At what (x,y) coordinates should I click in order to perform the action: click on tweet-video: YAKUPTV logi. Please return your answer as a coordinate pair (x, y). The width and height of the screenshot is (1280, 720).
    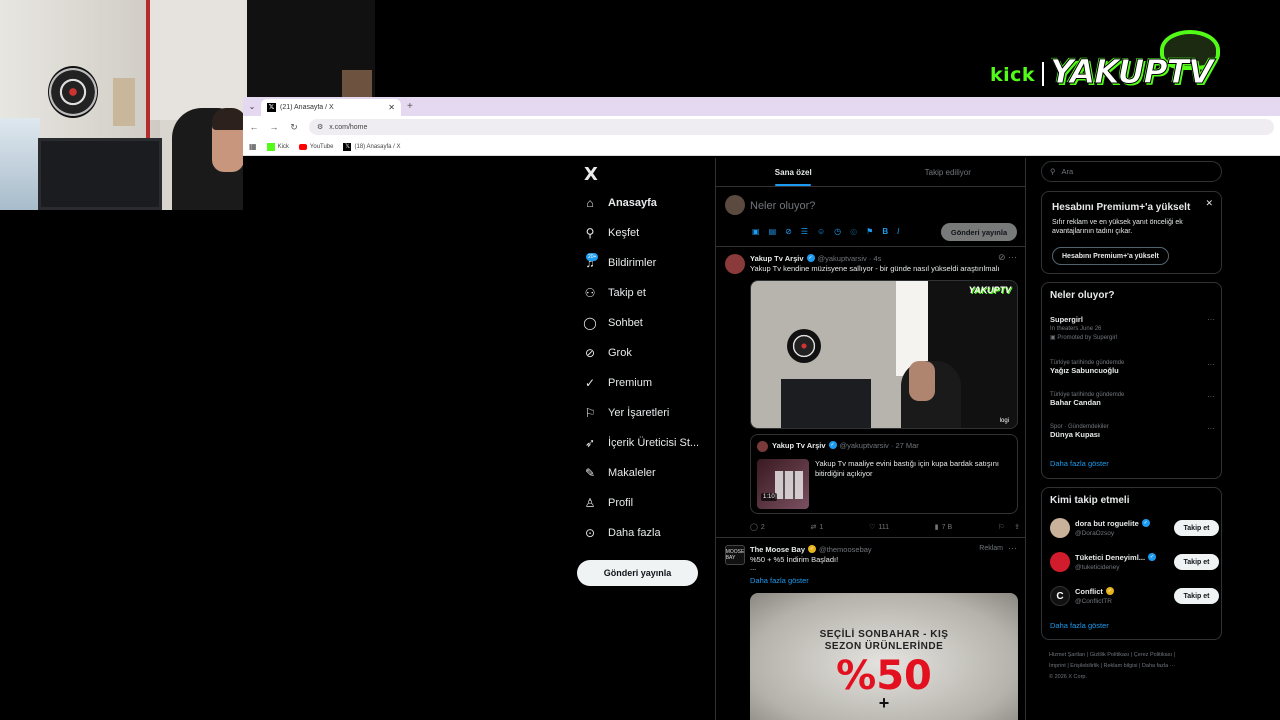
    Looking at the image, I should click on (884, 354).